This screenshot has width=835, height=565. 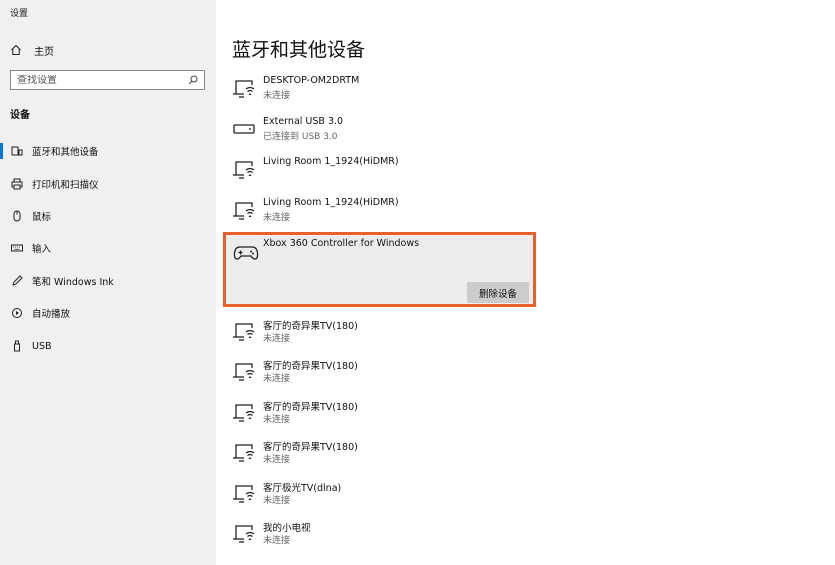 I want to click on sidebar-item-usb: USB, so click(x=108, y=346).